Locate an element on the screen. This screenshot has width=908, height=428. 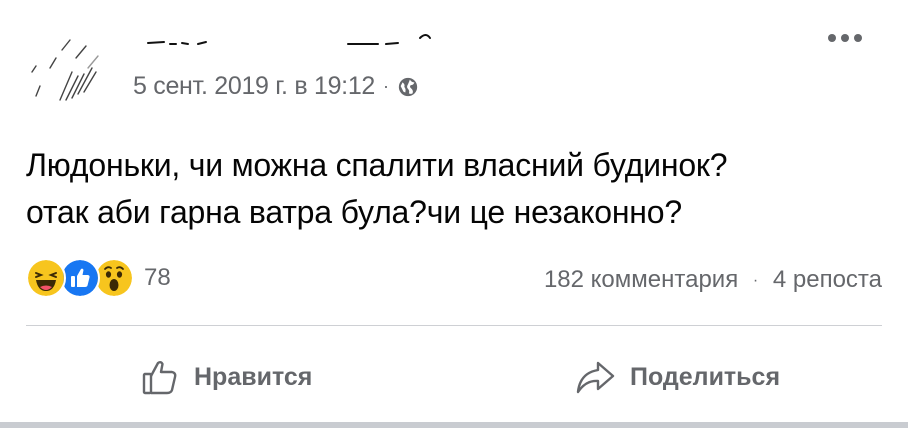
like-label: Нравится is located at coordinates (253, 376).